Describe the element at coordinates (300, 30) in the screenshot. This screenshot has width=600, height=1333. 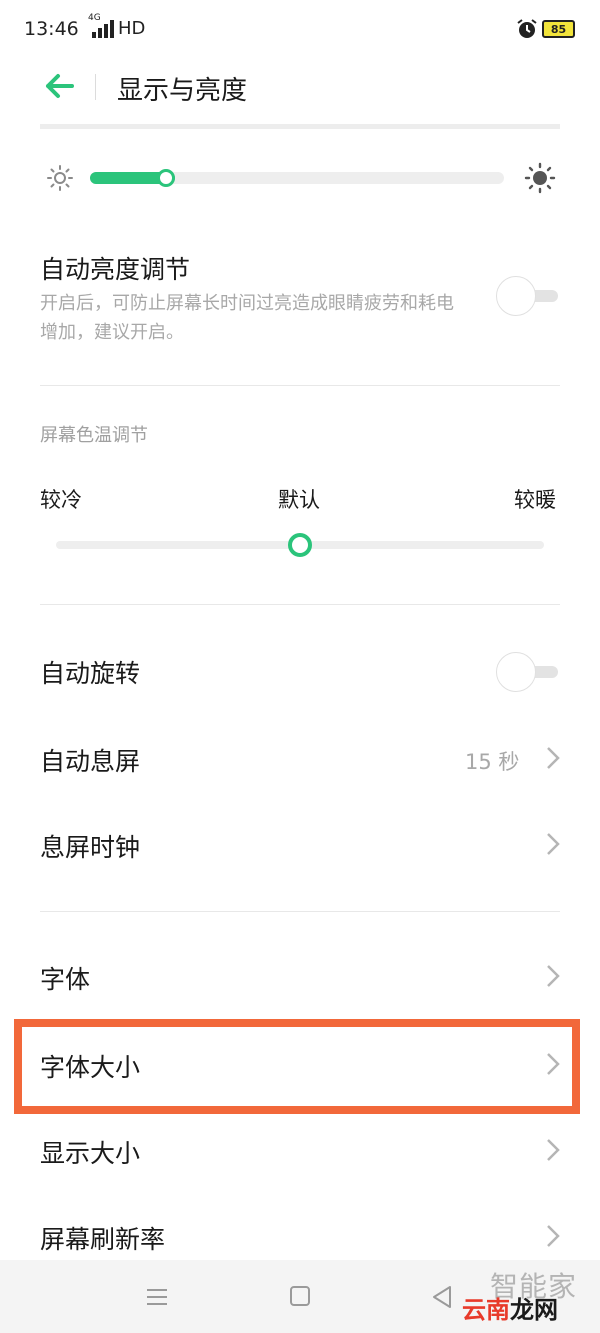
I see `status-bar: 13:46 4G HD 85` at that location.